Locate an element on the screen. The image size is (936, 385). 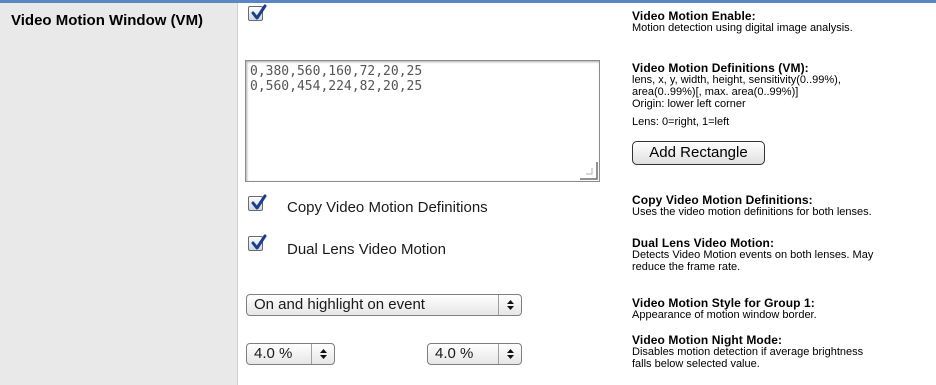
definitions-desc-2: area(0..99%)[, max. area(0..99%)] is located at coordinates (715, 92).